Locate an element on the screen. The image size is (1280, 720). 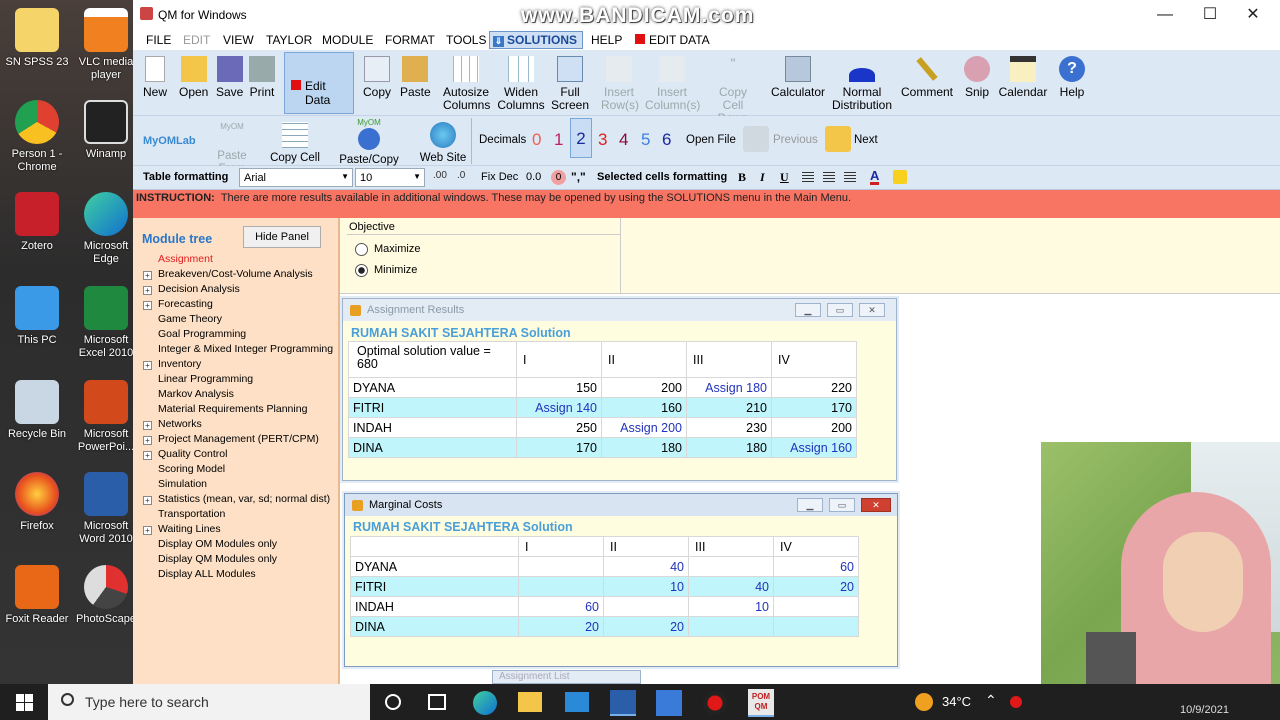
row-label: INDAH is located at coordinates (434, 606).